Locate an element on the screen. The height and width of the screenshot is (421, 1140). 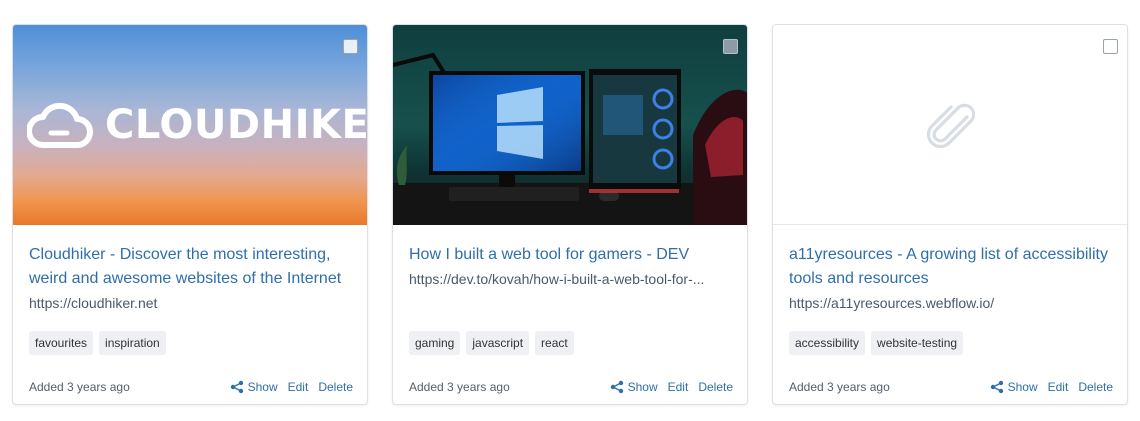
tag-list: favourites inspiration is located at coordinates (97, 343).